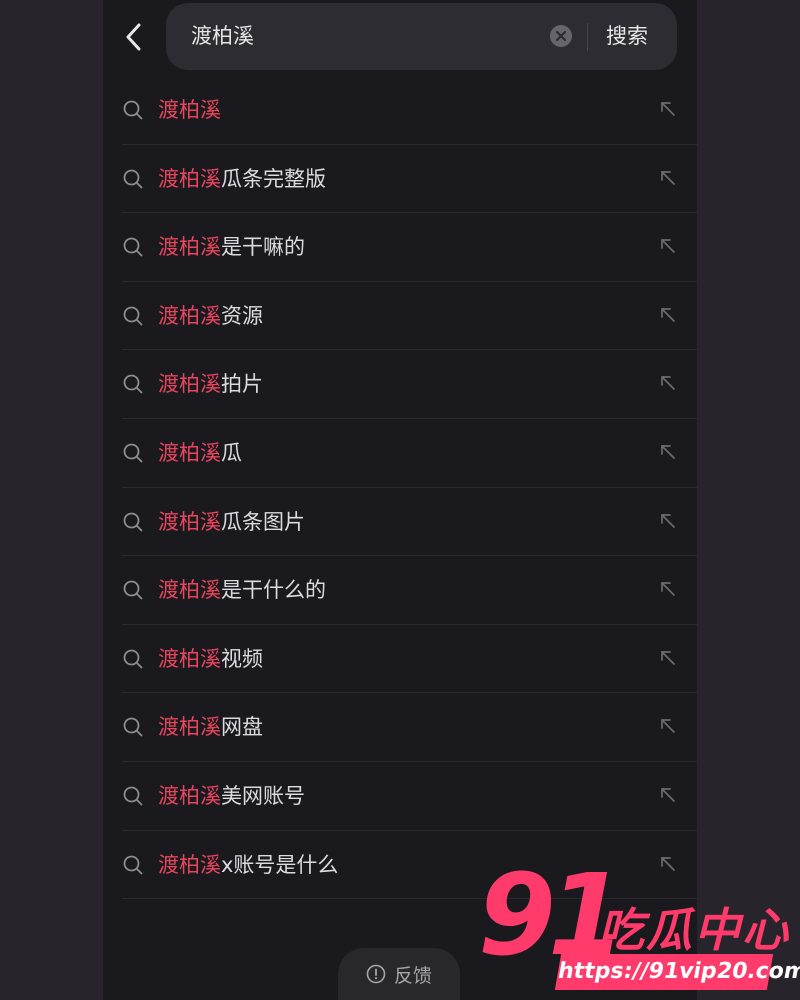 Image resolution: width=800 pixels, height=1000 pixels. I want to click on suggestion-item: 渡柏溪是干什么的, so click(409, 590).